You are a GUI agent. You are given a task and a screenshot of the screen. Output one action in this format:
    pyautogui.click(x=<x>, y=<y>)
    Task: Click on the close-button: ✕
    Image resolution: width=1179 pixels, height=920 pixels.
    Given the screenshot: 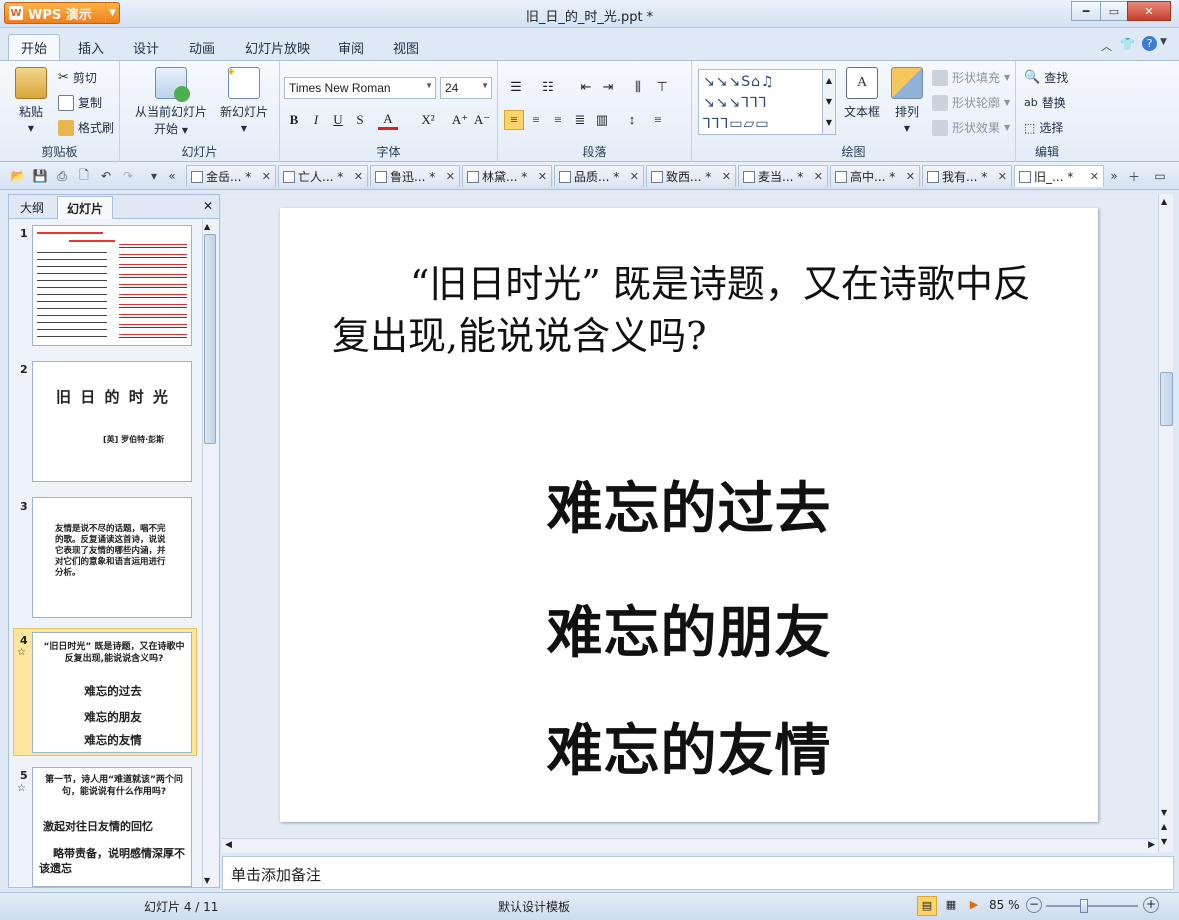 What is the action you would take?
    pyautogui.click(x=1149, y=11)
    